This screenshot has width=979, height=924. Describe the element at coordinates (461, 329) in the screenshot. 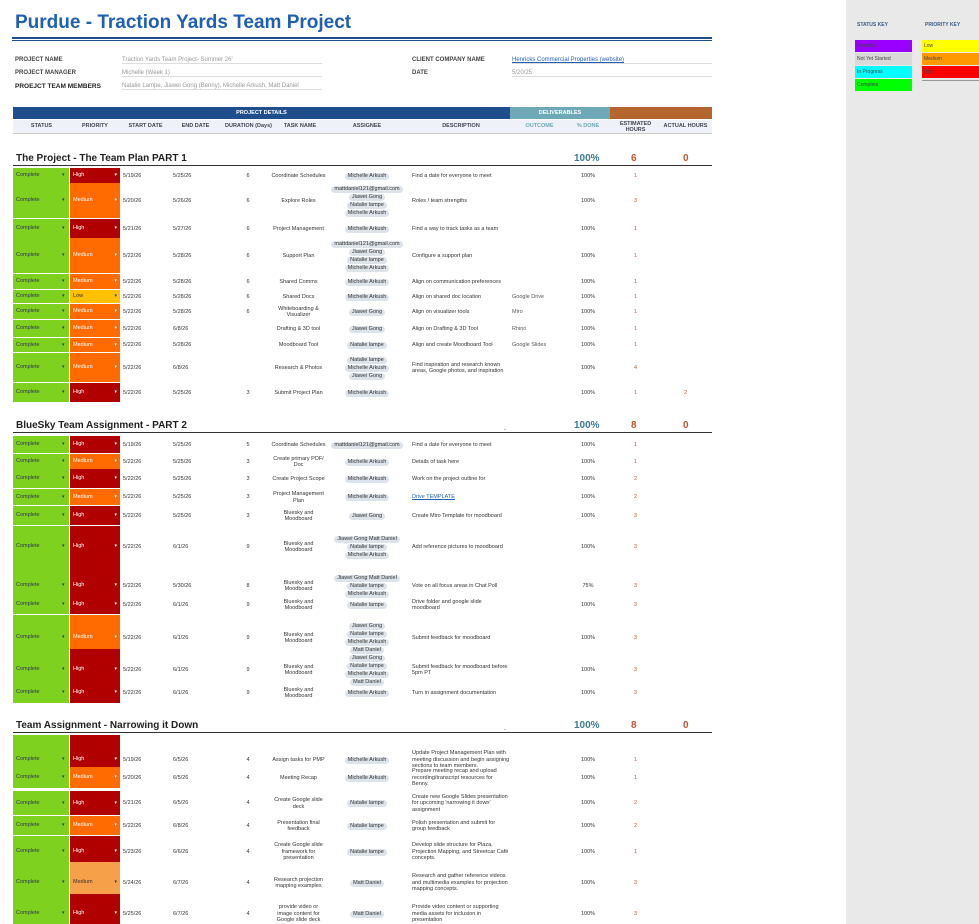

I see `description-cell: Align on Drafting & 3D Tool` at that location.